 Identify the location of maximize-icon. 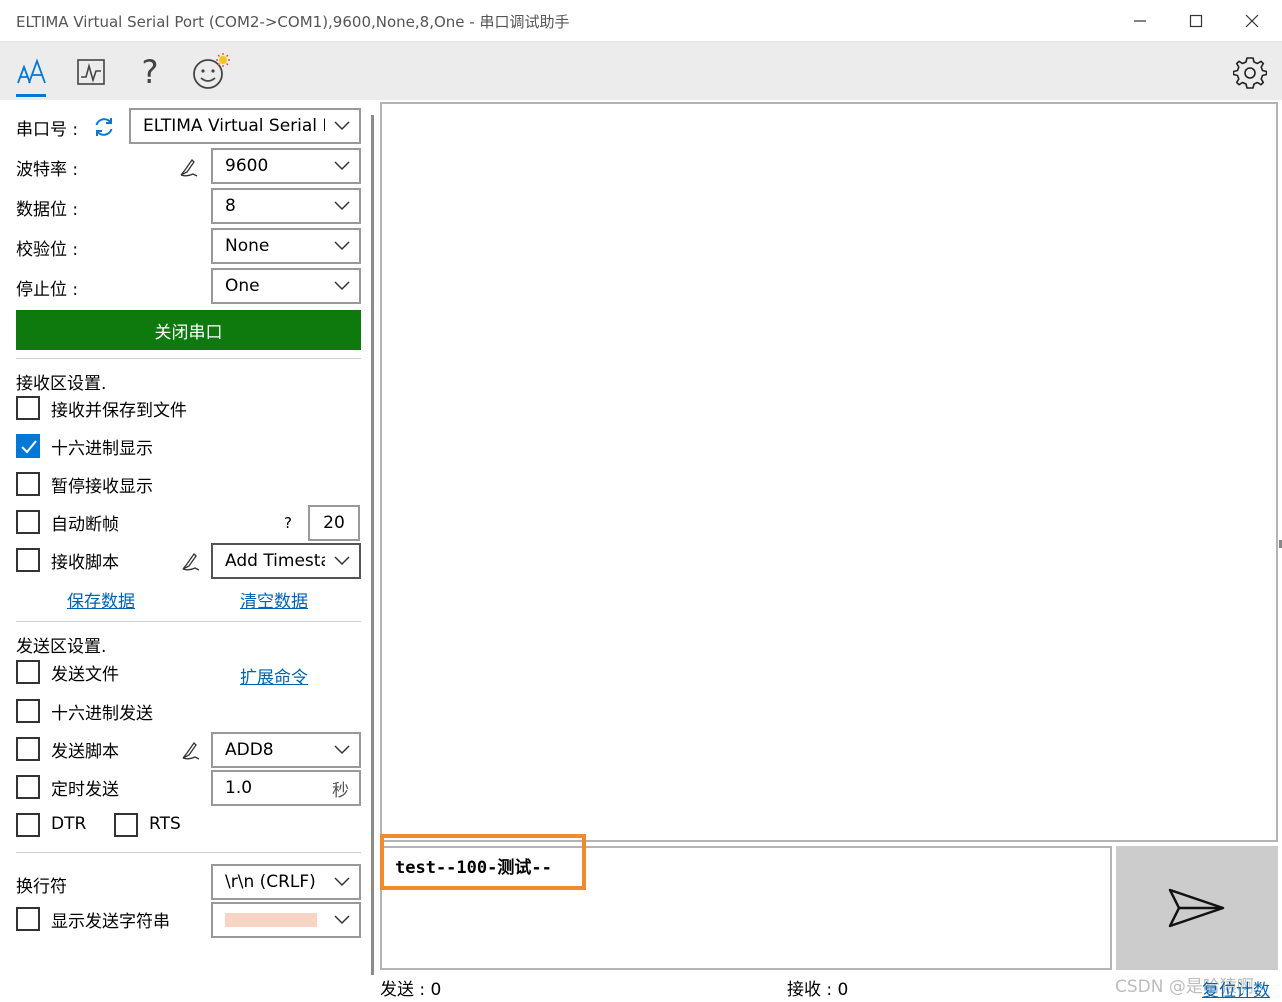
(1196, 21).